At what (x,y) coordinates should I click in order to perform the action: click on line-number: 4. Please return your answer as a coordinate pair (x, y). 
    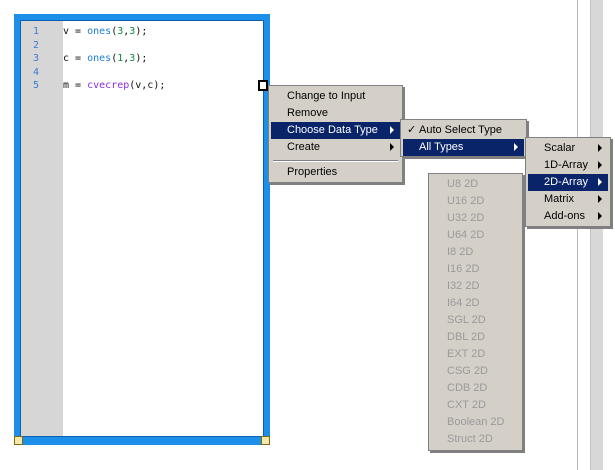
    Looking at the image, I should click on (36, 72).